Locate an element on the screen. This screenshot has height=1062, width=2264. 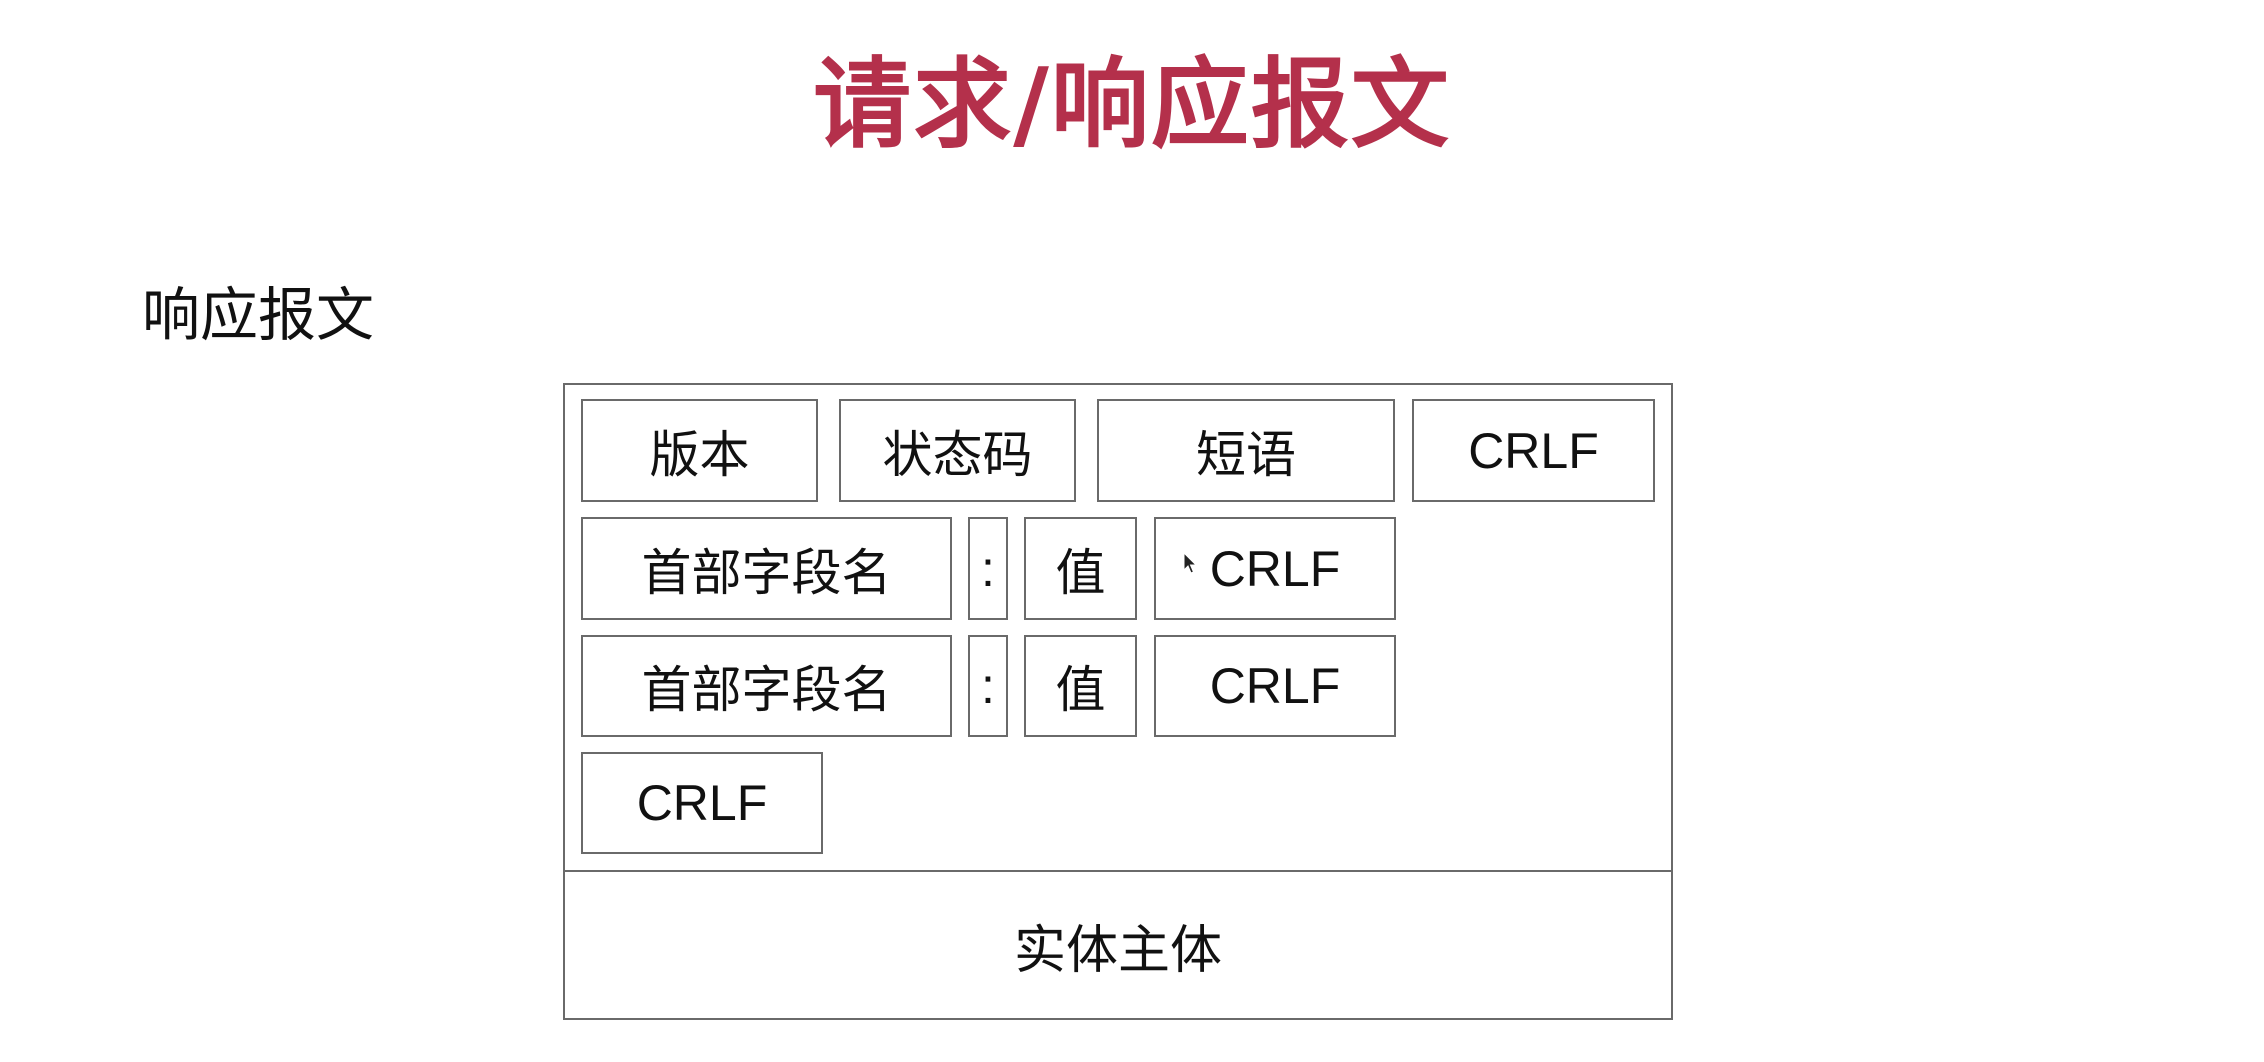
slide-title: 请求/响应报文 is located at coordinates (1132, 105).